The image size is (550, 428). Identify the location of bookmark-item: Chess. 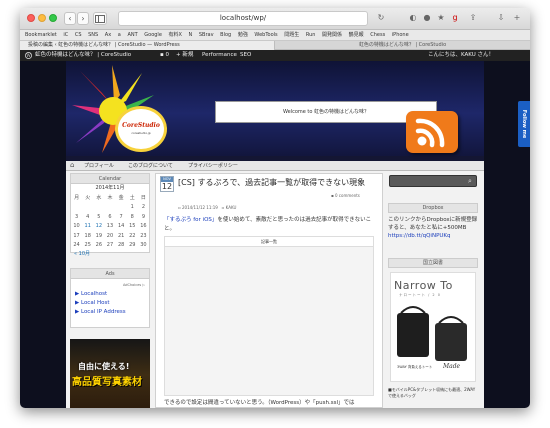
(377, 35).